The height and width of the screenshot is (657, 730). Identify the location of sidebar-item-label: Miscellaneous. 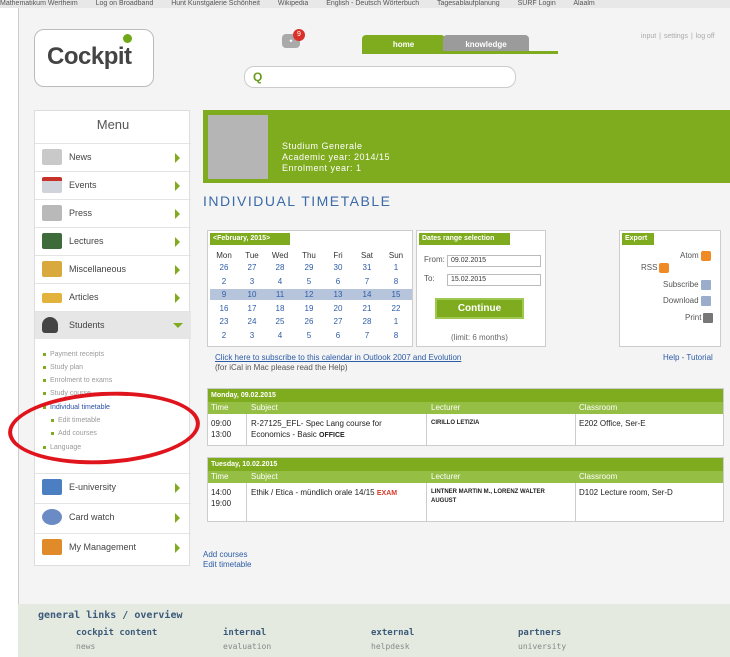
(98, 269).